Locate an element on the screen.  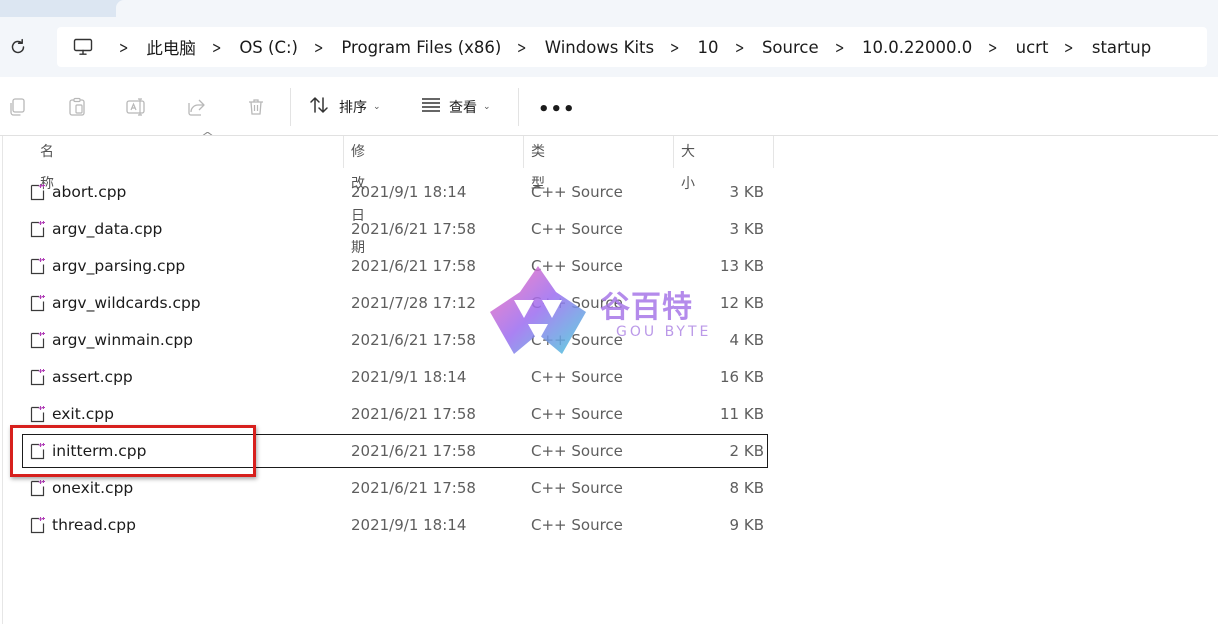
breadcrumb-item: 10 is located at coordinates (708, 47).